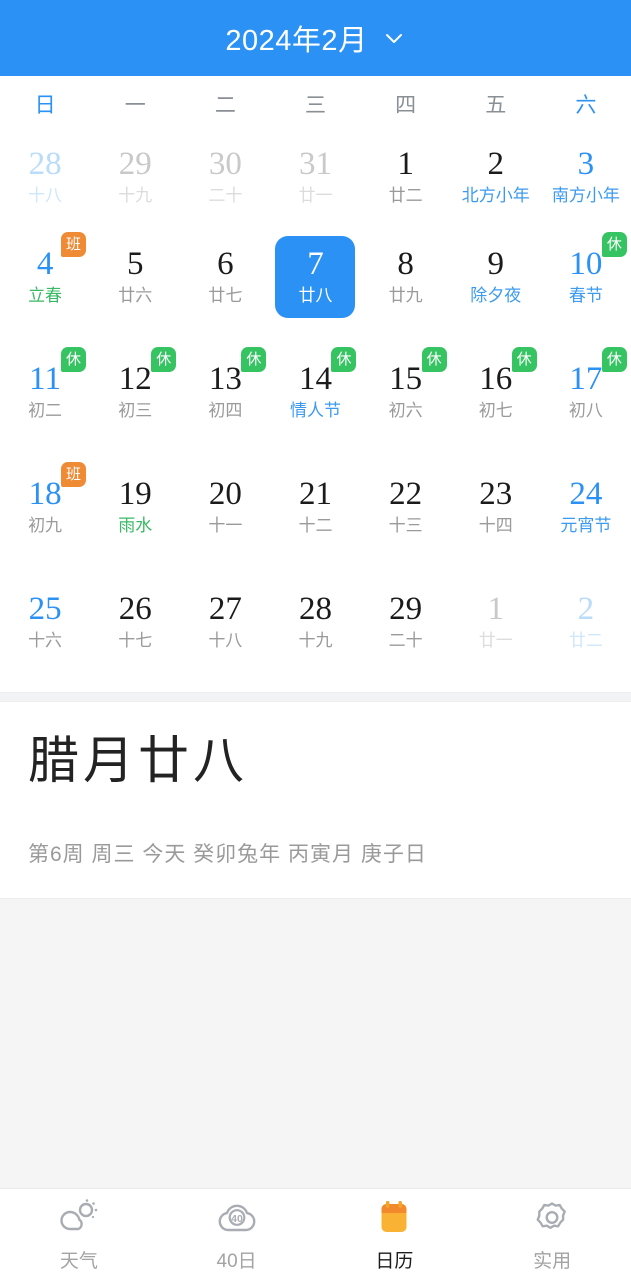 Image resolution: width=631 pixels, height=1280 pixels. Describe the element at coordinates (45, 410) in the screenshot. I see `day-sublabel: 初二` at that location.